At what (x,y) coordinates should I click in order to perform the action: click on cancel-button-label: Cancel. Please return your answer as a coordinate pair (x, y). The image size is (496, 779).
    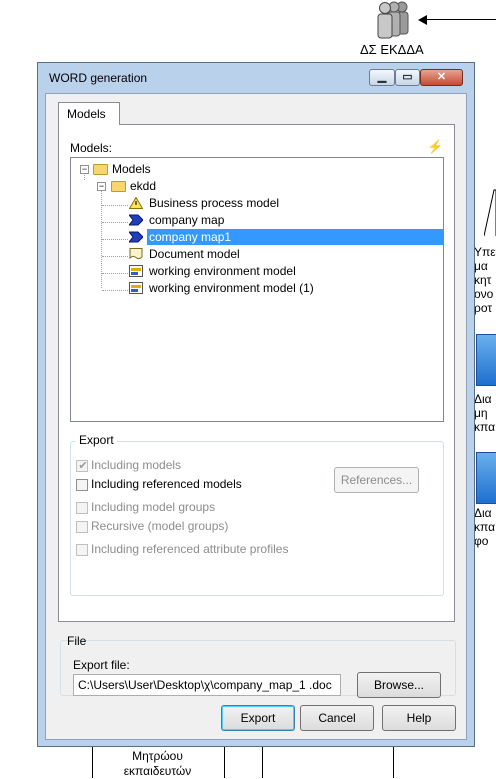
    Looking at the image, I should click on (337, 718).